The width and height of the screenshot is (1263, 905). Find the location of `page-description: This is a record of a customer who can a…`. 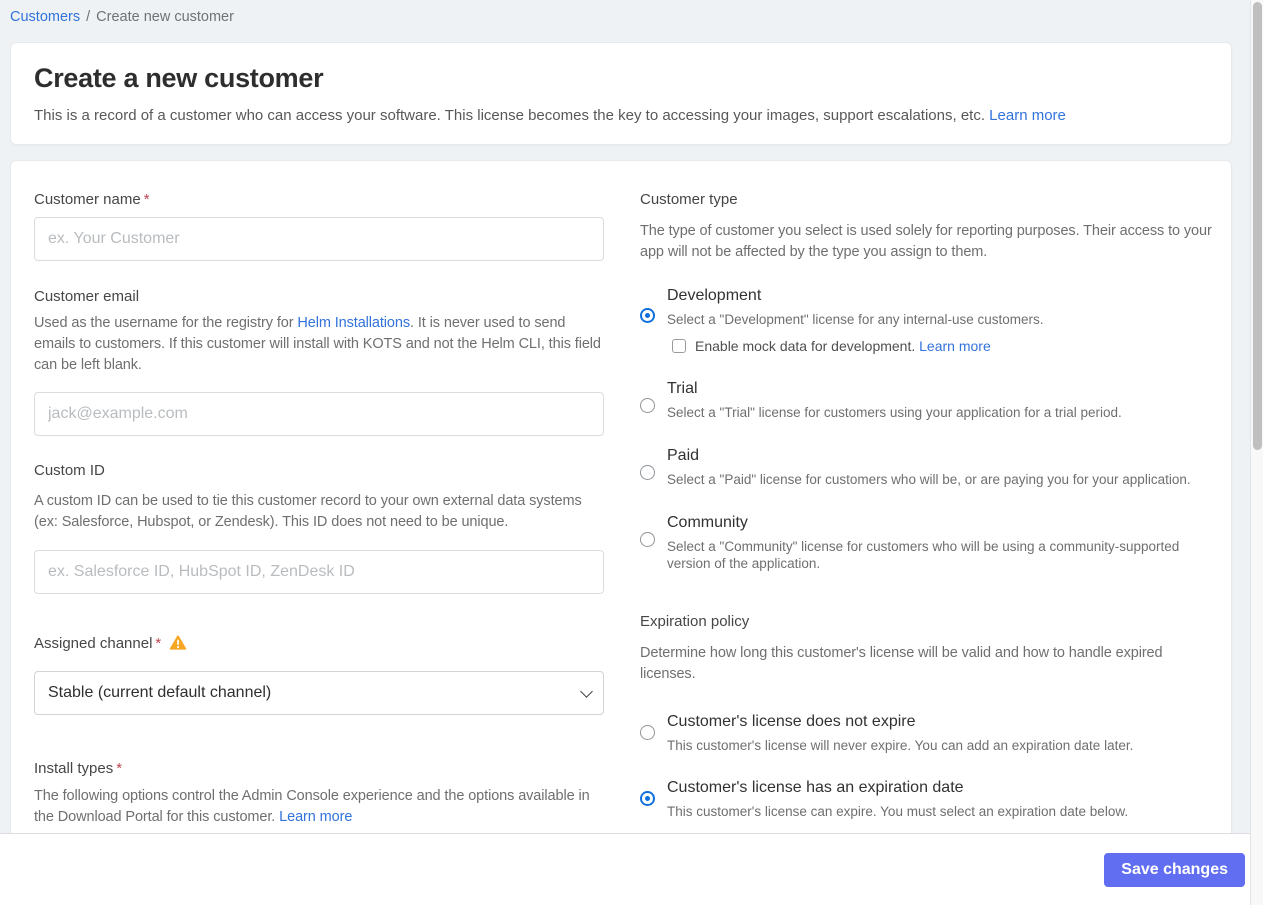

page-description: This is a record of a customer who can a… is located at coordinates (621, 115).